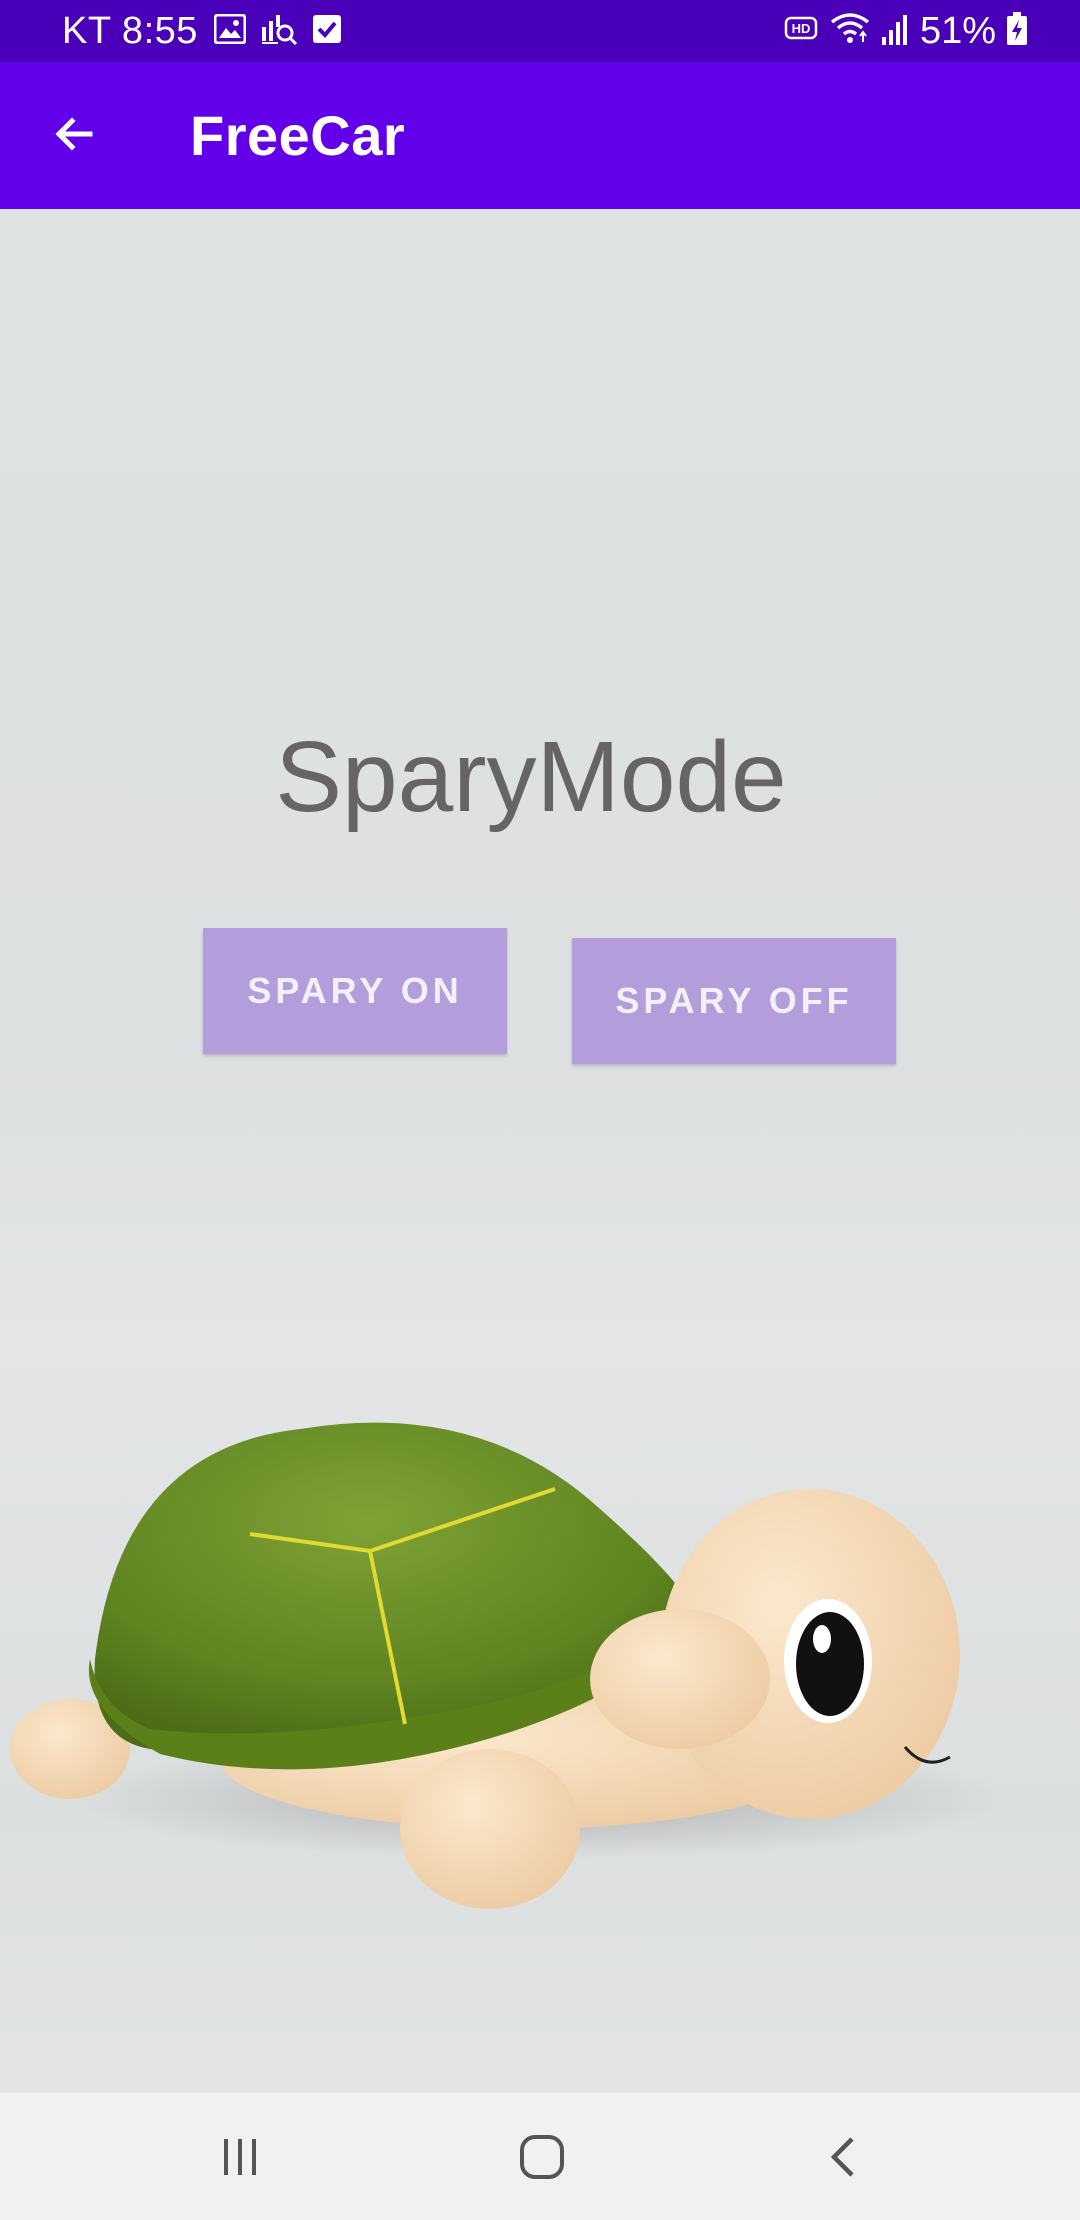  Describe the element at coordinates (531, 777) in the screenshot. I see `spary-mode-title: SparyMode` at that location.